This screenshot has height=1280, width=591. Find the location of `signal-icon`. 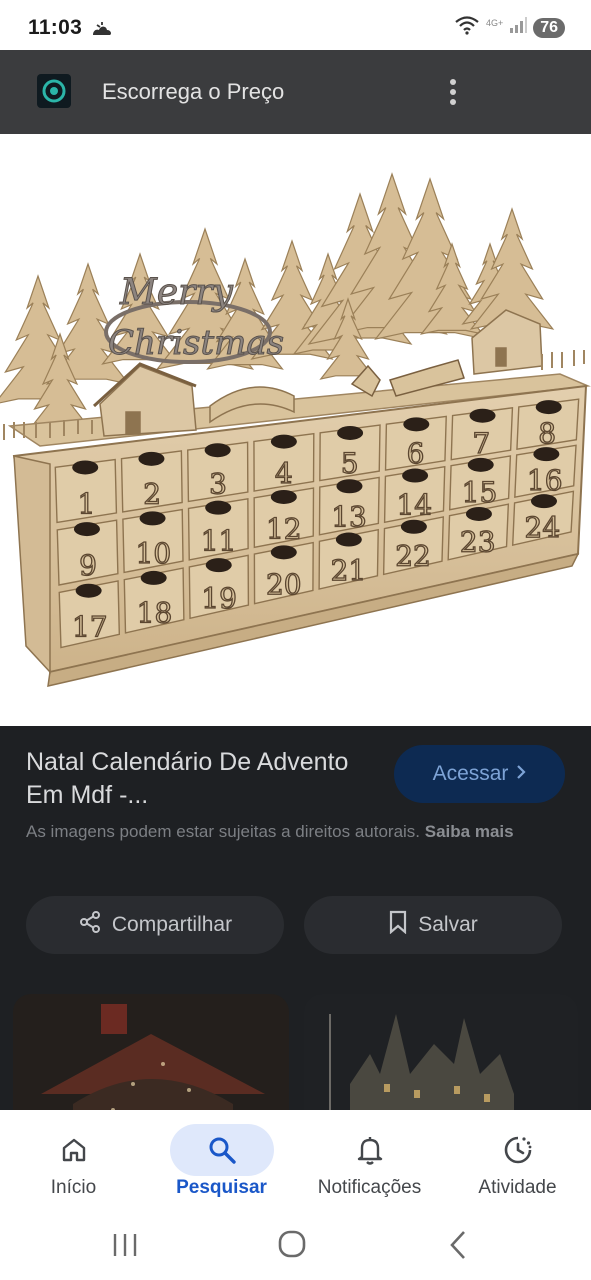

signal-icon is located at coordinates (518, 27).